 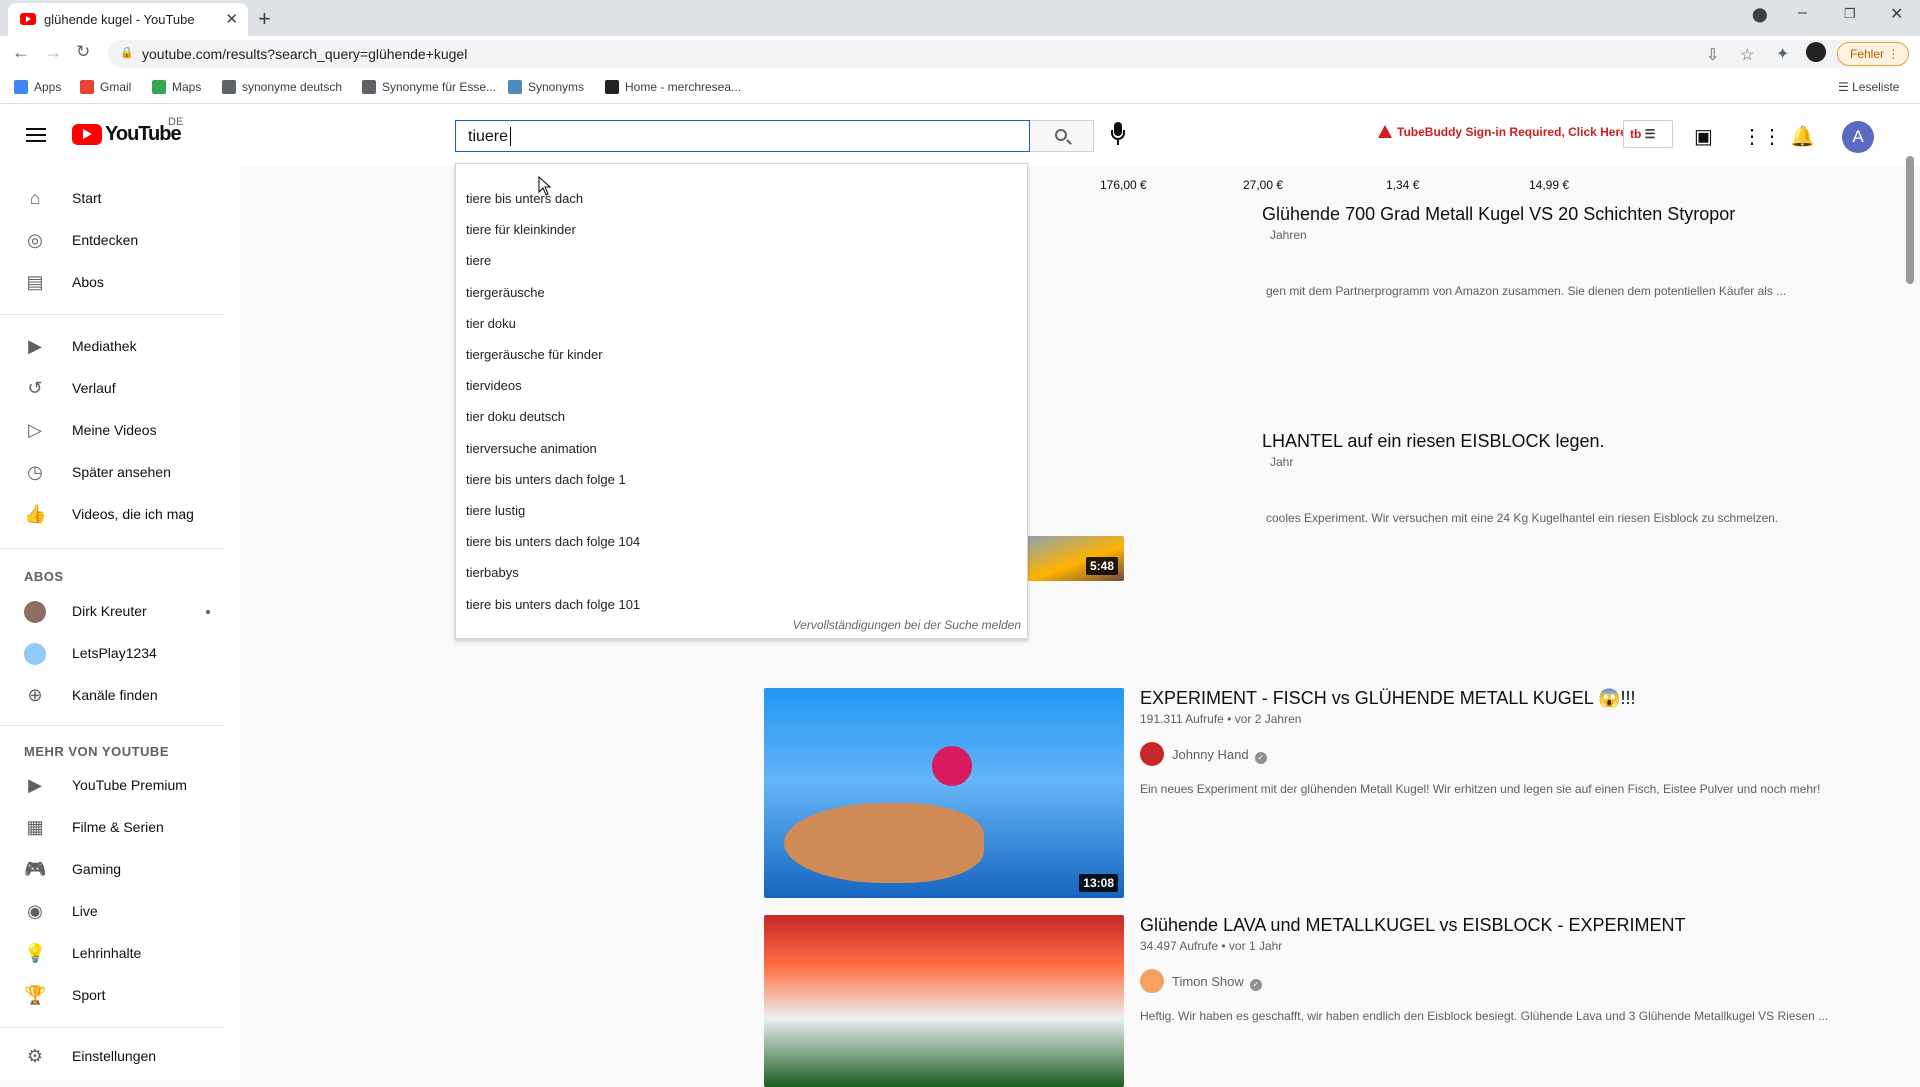 I want to click on sidebar-item-label: Mediathek, so click(x=104, y=346).